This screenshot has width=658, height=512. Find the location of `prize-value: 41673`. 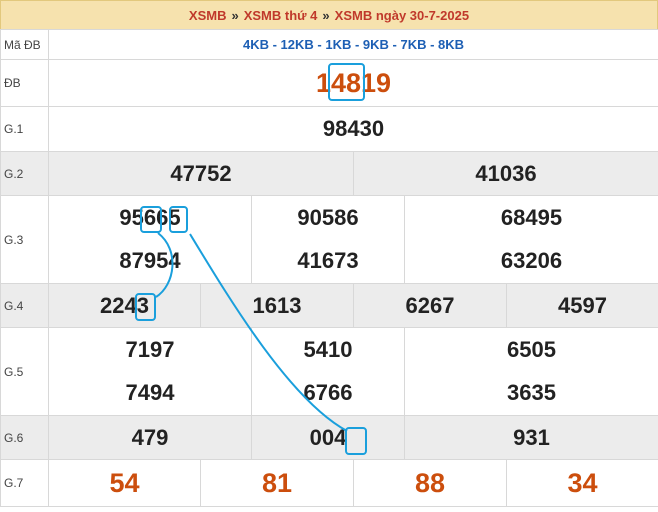

prize-value: 41673 is located at coordinates (328, 261).